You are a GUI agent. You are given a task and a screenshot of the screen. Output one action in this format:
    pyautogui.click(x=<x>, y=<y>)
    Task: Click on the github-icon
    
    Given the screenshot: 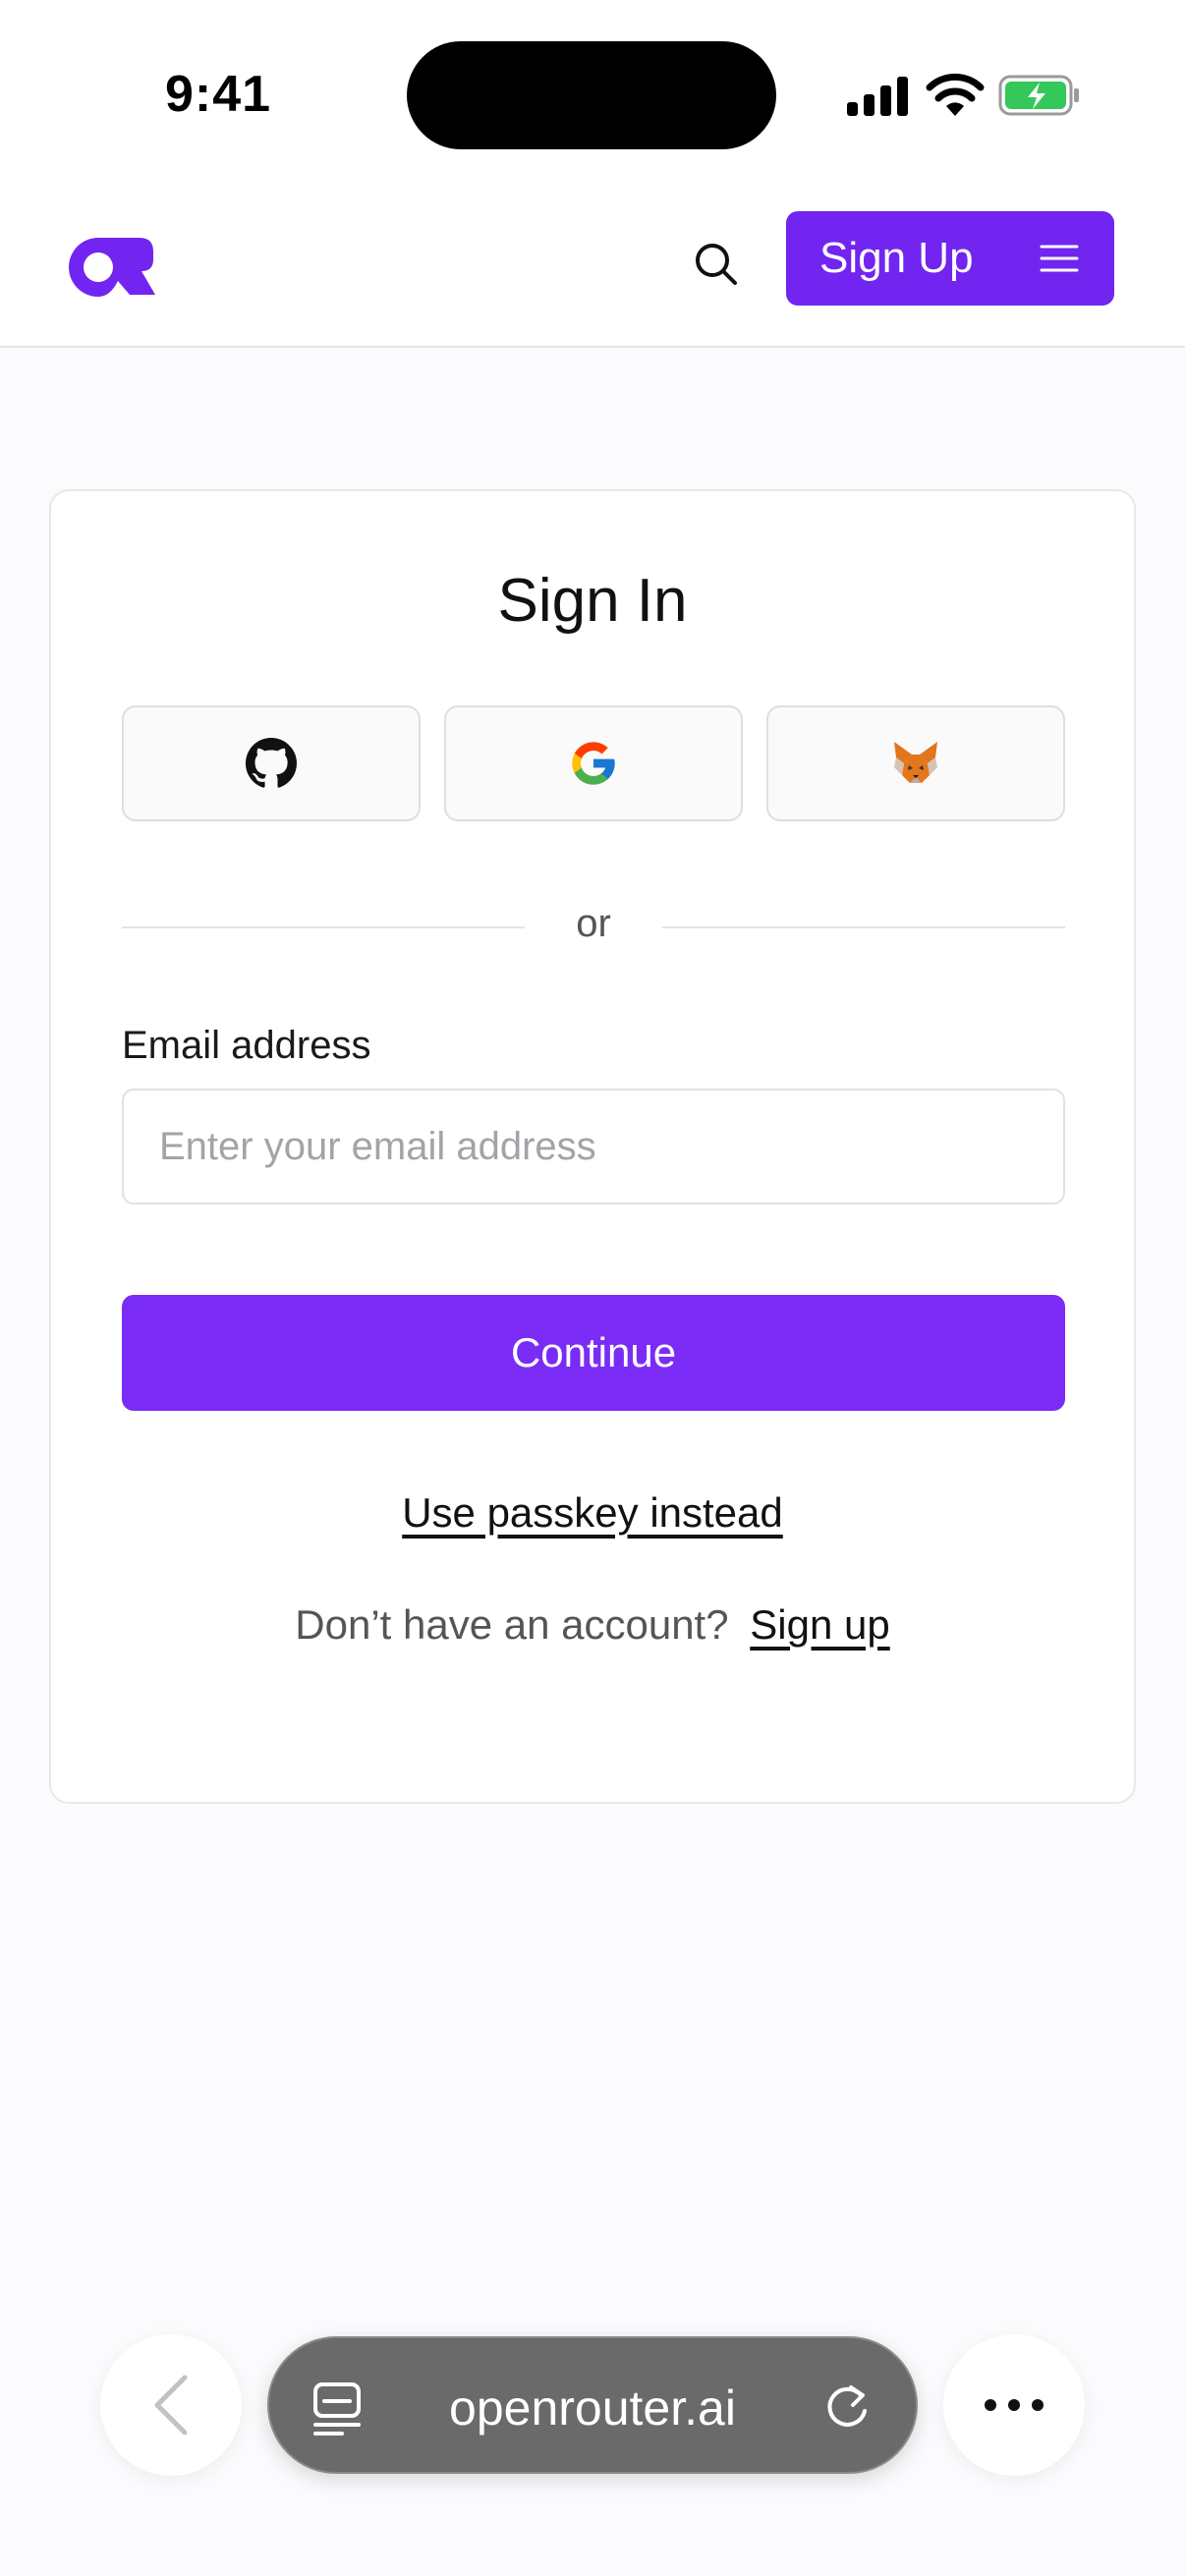 What is the action you would take?
    pyautogui.click(x=272, y=763)
    